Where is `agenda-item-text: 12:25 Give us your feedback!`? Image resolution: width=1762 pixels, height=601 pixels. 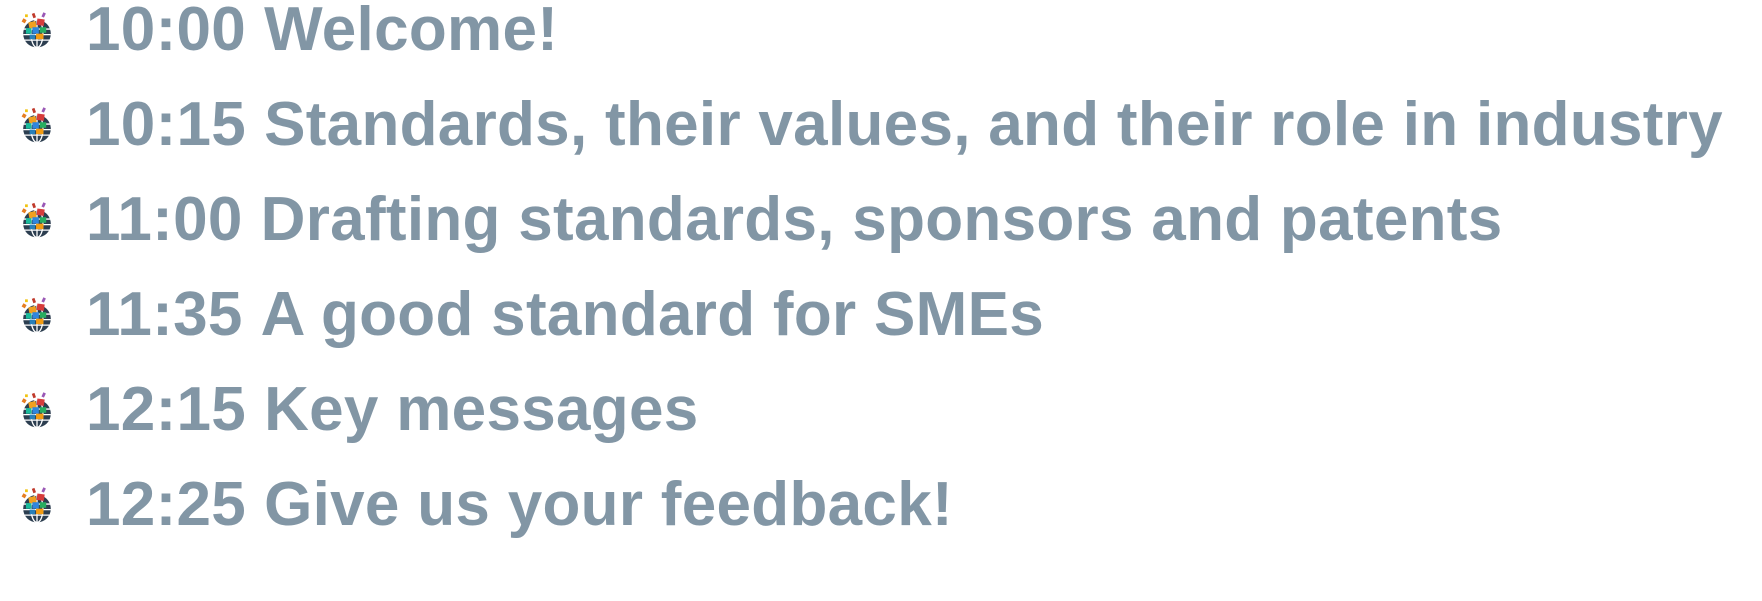
agenda-item-text: 12:25 Give us your feedback! is located at coordinates (519, 505).